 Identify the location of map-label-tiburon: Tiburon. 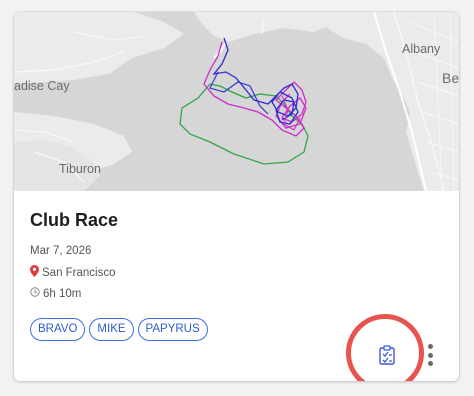
(80, 169).